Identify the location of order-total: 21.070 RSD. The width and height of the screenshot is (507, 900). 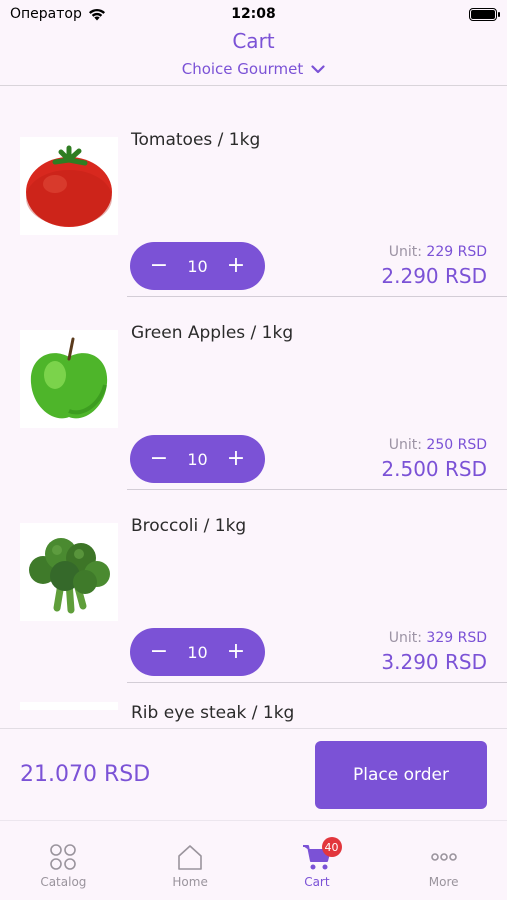
(85, 774).